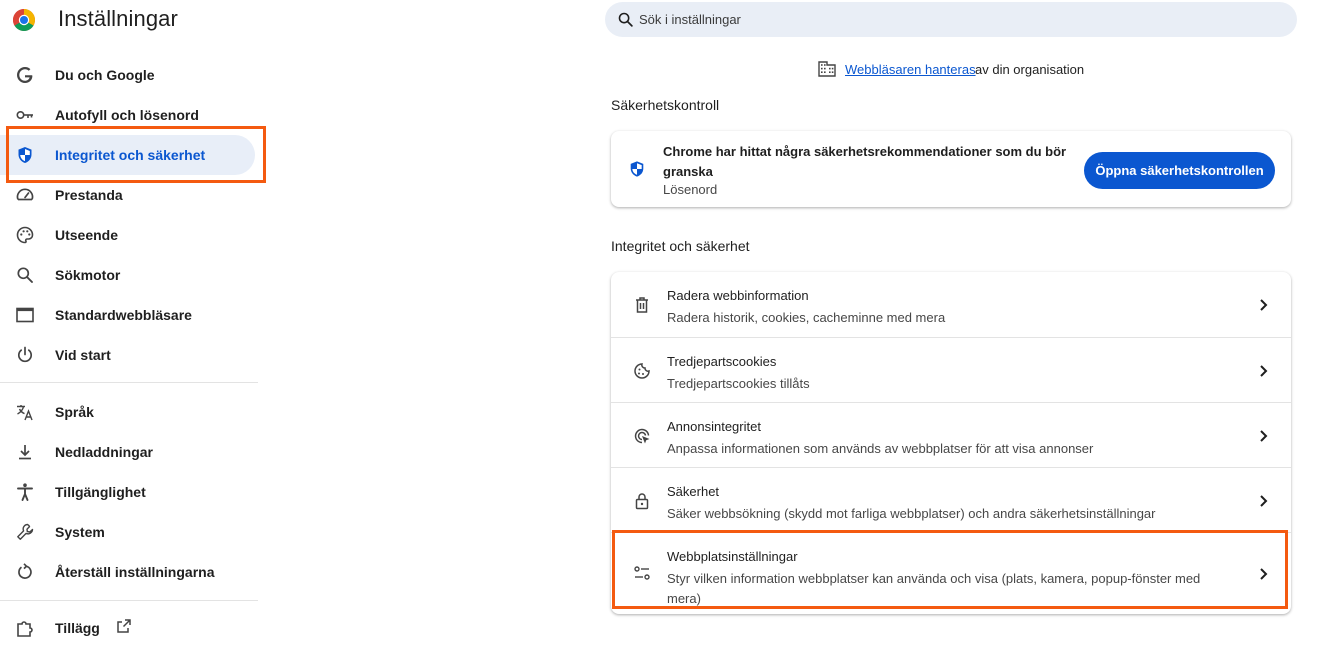  I want to click on puzzle-icon, so click(25, 629).